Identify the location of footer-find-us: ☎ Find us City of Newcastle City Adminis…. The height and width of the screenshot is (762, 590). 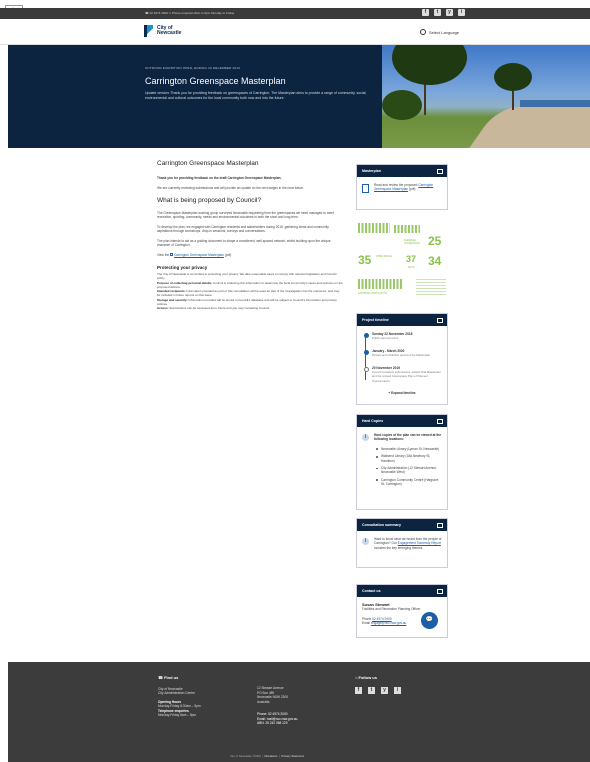
(203, 696).